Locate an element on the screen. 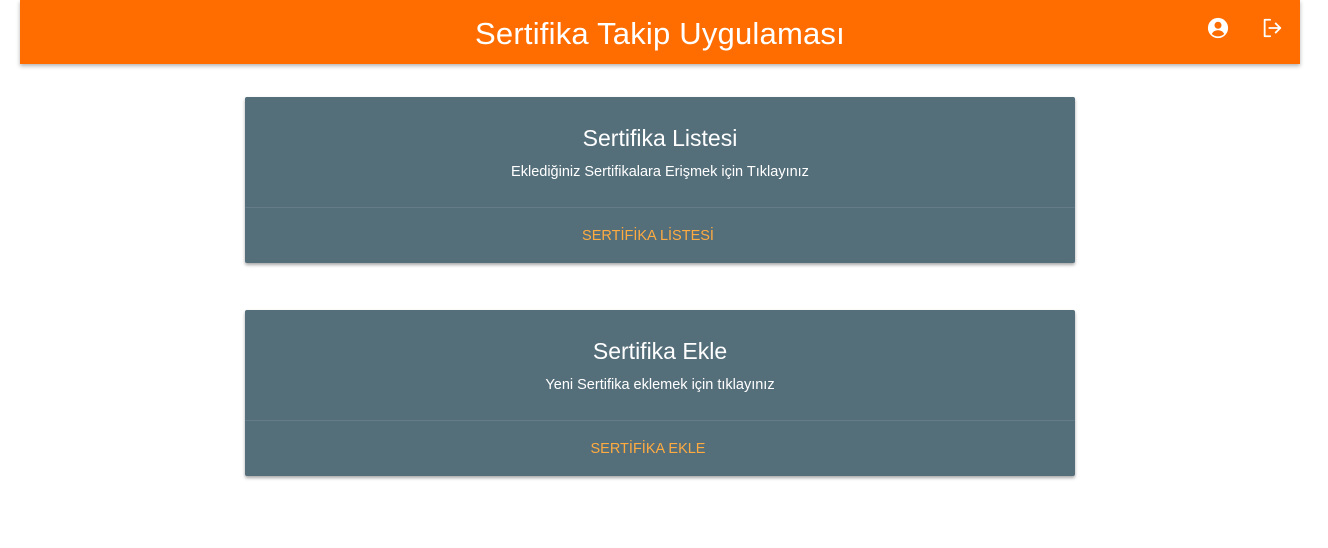 This screenshot has height=548, width=1328. certificate-list-link: SERTİFİKA LİSTESİ is located at coordinates (660, 236).